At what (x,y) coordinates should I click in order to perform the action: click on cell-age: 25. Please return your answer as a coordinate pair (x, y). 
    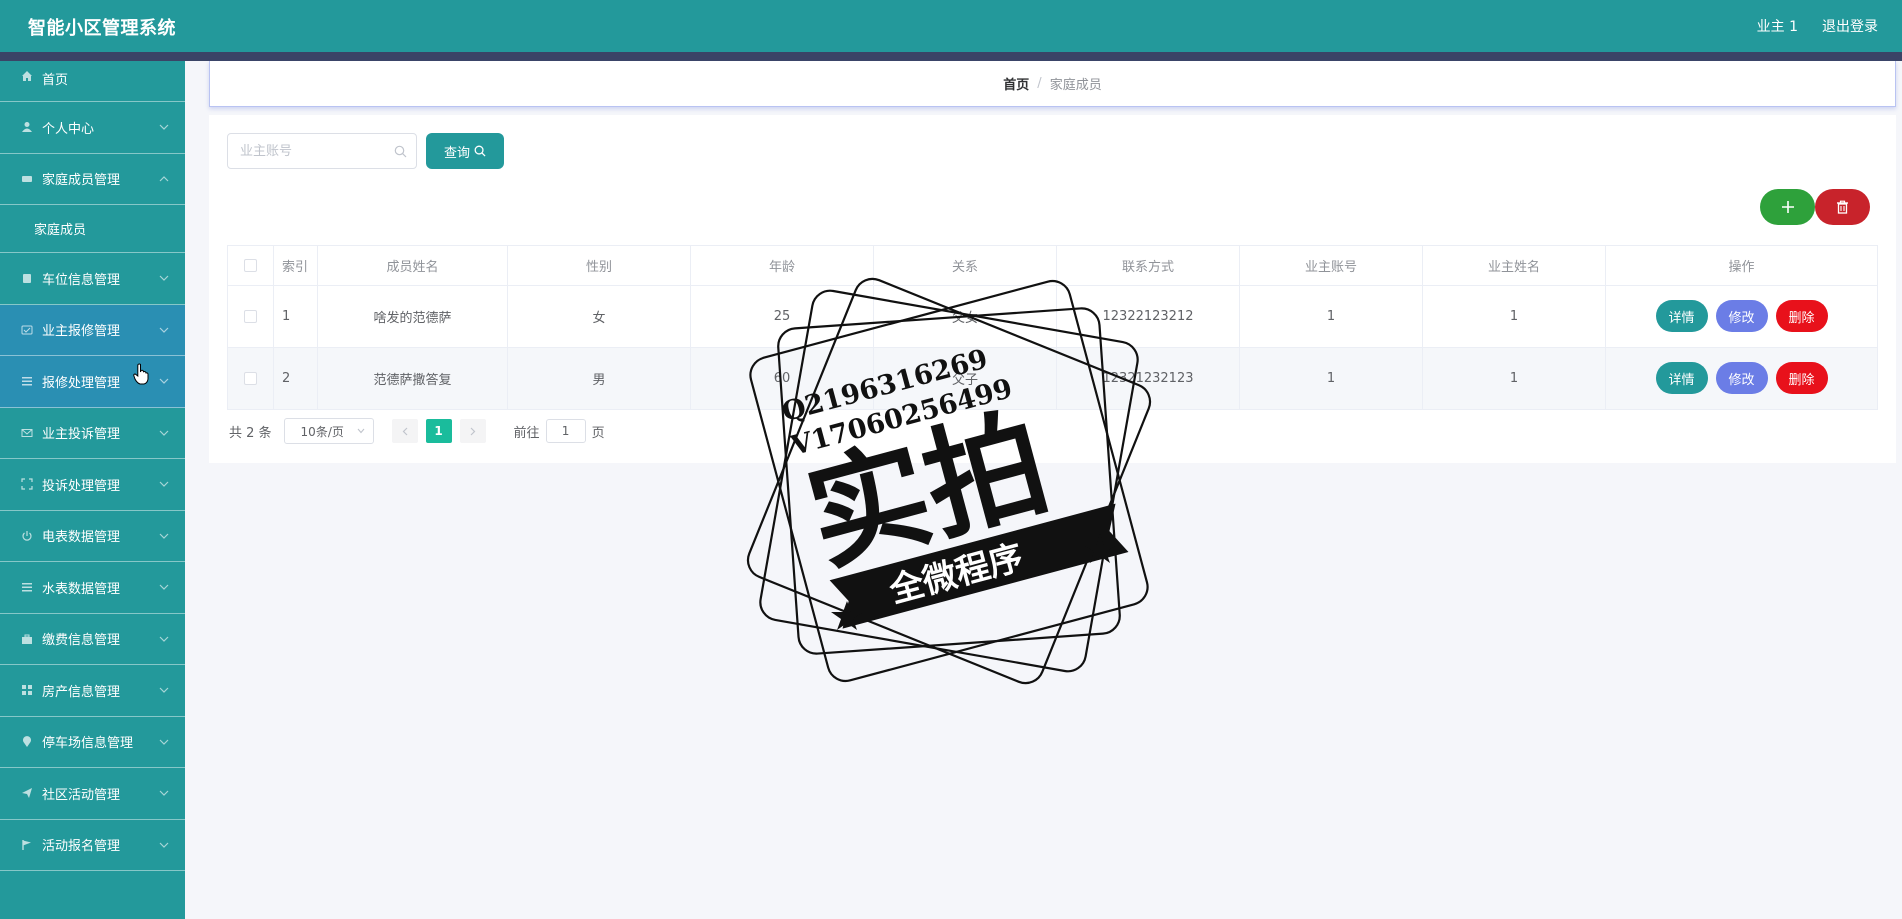
    Looking at the image, I should click on (782, 316).